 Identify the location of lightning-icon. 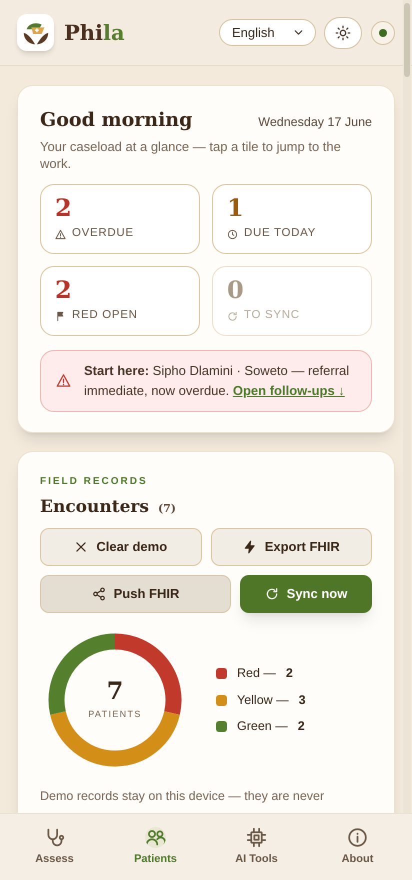
(249, 547).